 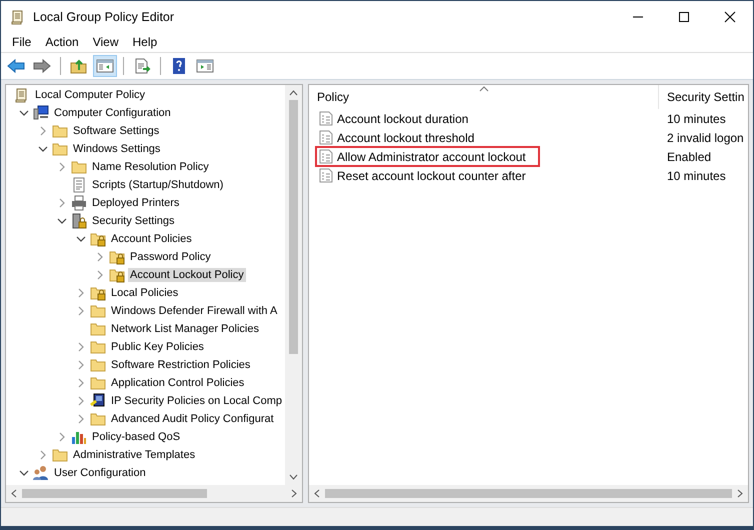 I want to click on highlighted-policy-item: Allow Administrator account lockout, so click(x=427, y=156).